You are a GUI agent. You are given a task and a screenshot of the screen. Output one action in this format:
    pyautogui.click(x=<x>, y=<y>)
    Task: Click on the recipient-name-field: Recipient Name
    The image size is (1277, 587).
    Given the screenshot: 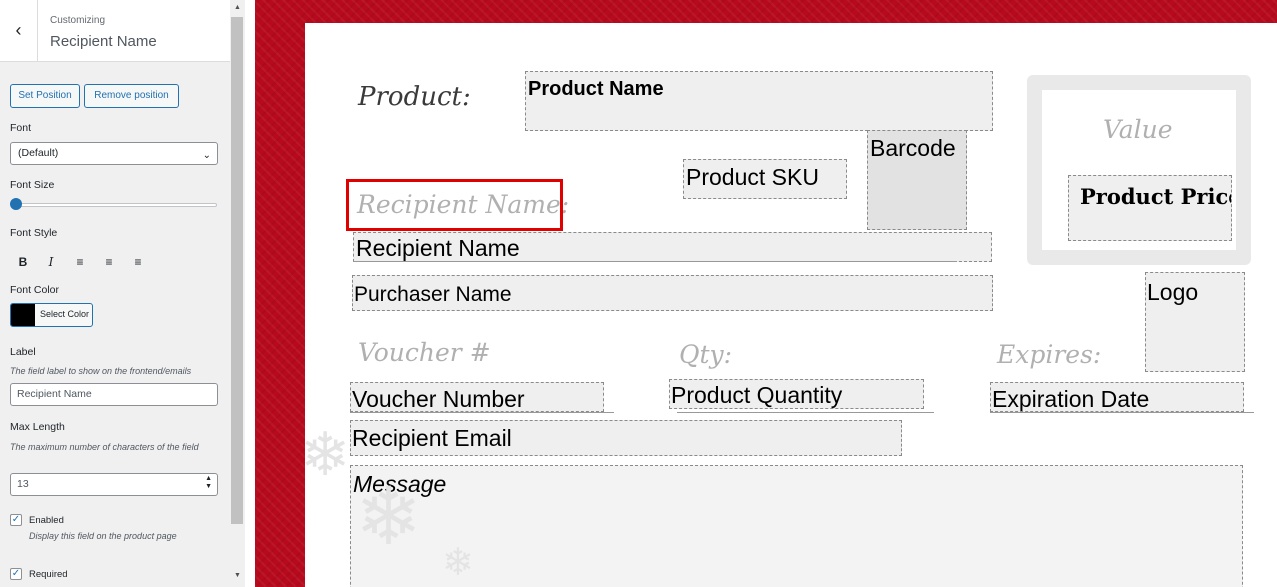 What is the action you would take?
    pyautogui.click(x=672, y=247)
    